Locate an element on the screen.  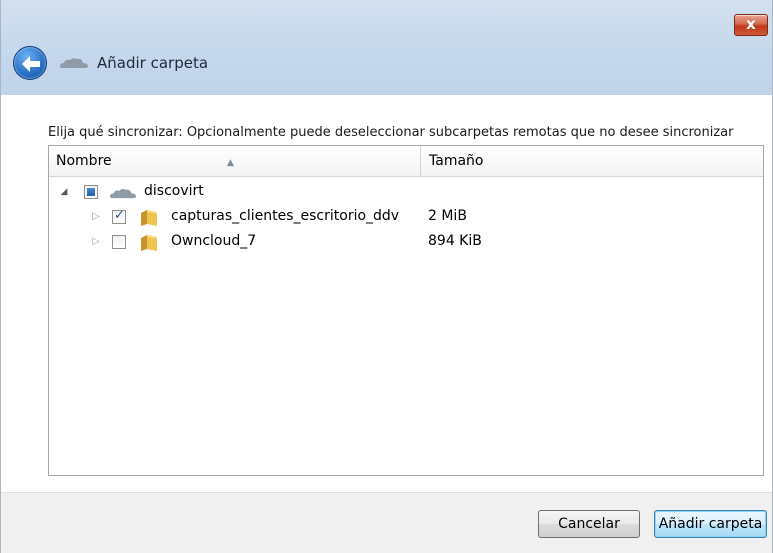
column-header-size: Tamaño is located at coordinates (592, 161).